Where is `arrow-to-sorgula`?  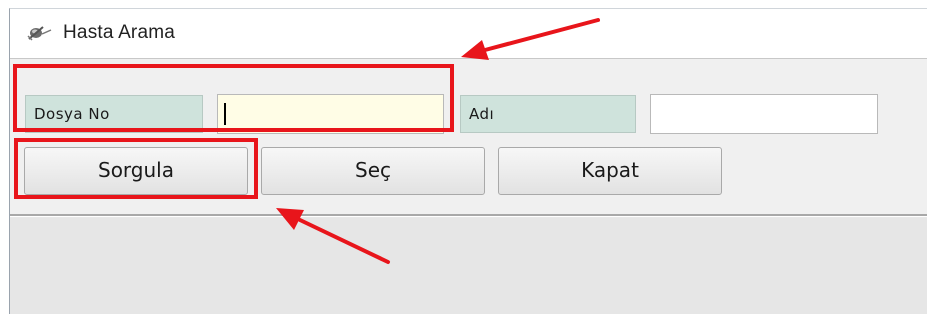 arrow-to-sorgula is located at coordinates (333, 236).